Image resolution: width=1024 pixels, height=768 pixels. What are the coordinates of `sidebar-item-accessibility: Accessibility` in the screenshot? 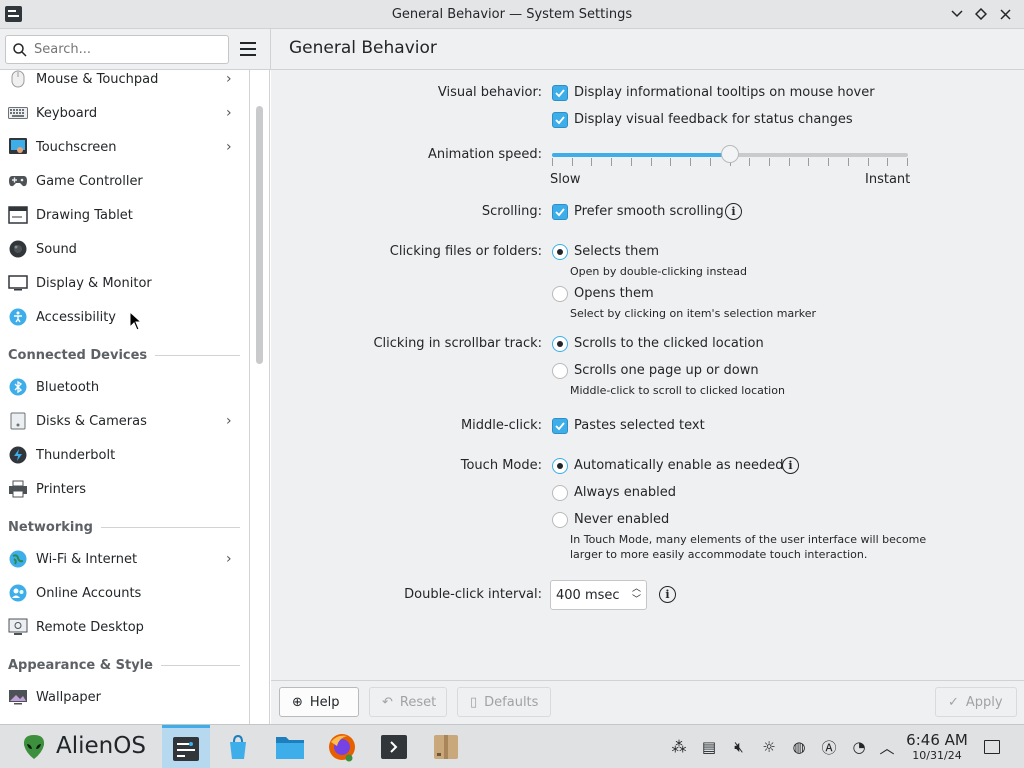 It's located at (124, 317).